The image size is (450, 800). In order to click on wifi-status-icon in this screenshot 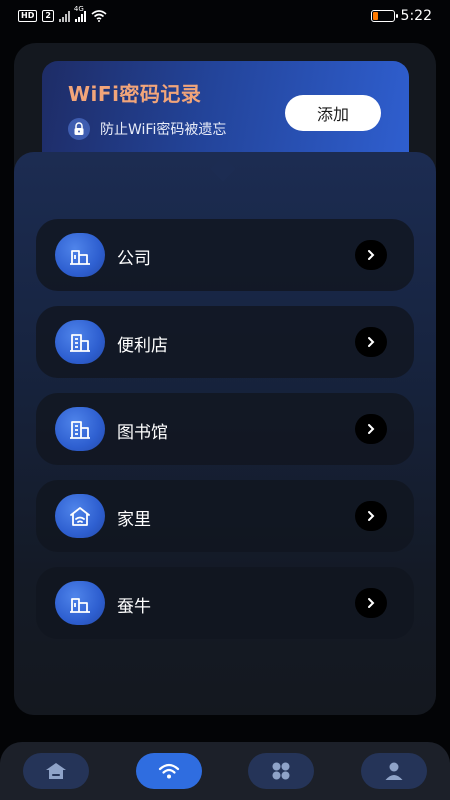, I will do `click(99, 16)`.